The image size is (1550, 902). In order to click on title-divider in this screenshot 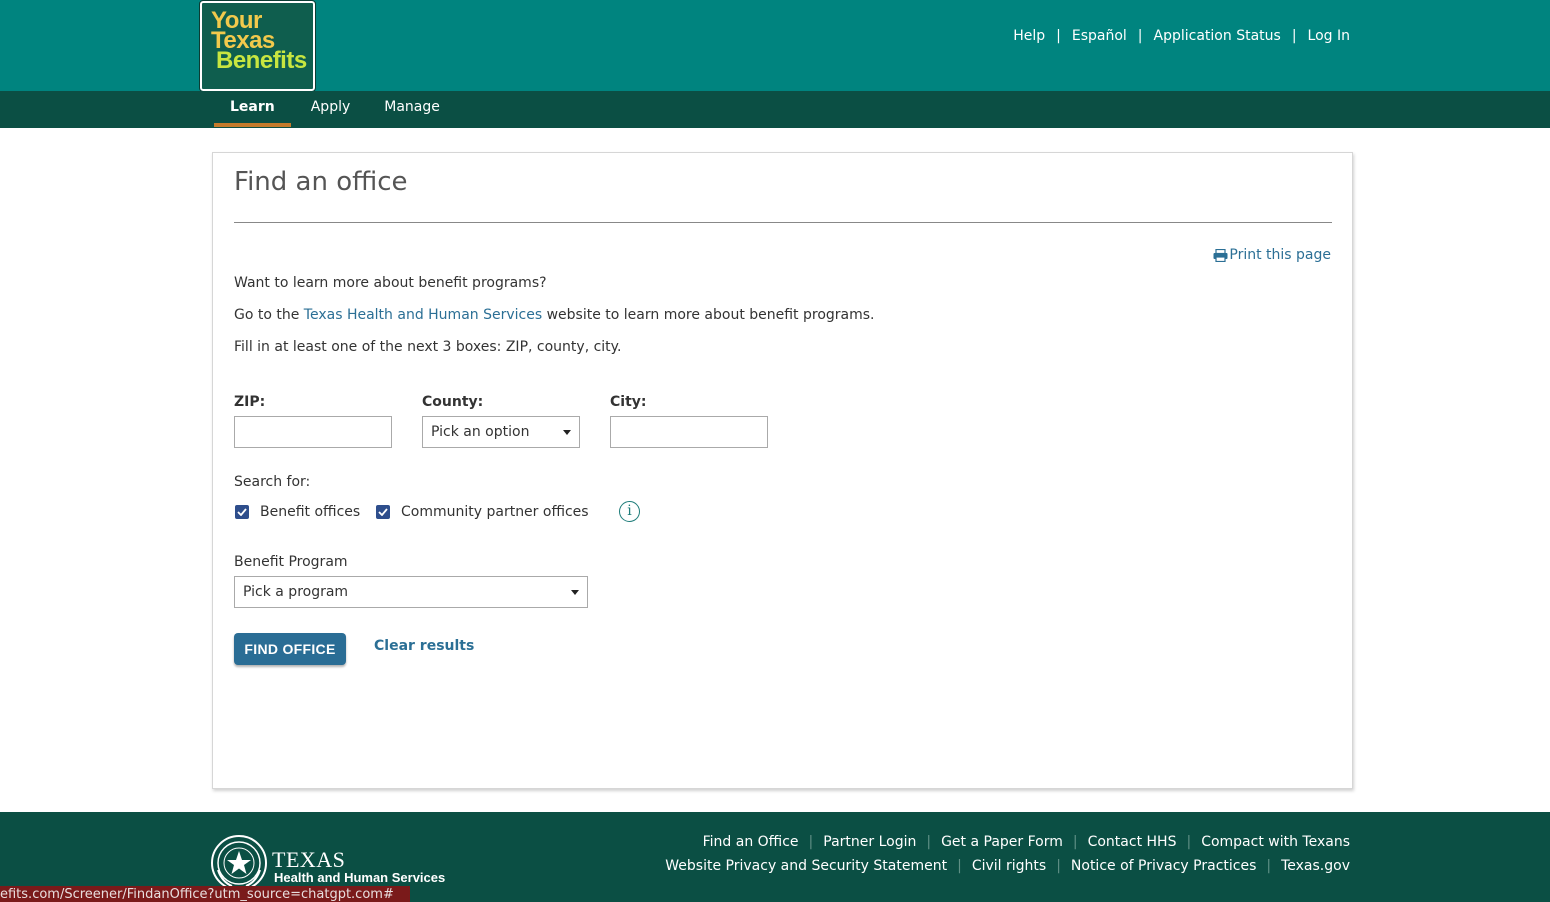, I will do `click(783, 222)`.